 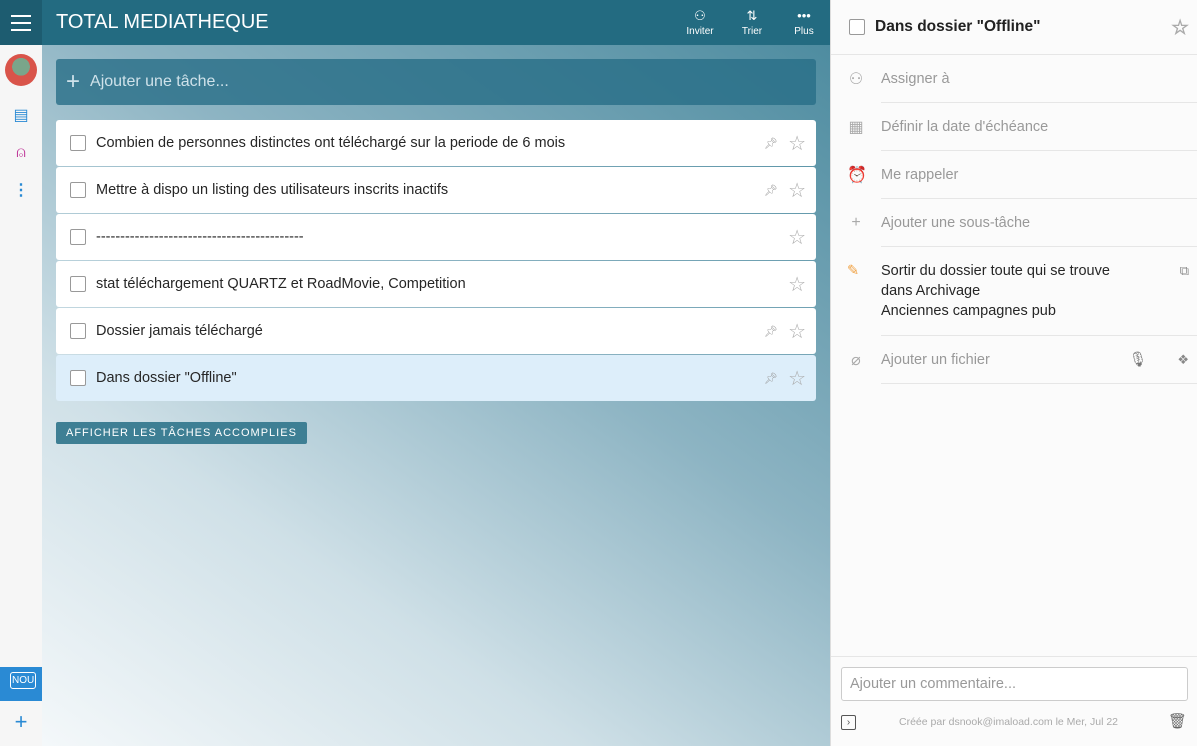 I want to click on share-user-icon: ⍝, so click(x=21, y=153).